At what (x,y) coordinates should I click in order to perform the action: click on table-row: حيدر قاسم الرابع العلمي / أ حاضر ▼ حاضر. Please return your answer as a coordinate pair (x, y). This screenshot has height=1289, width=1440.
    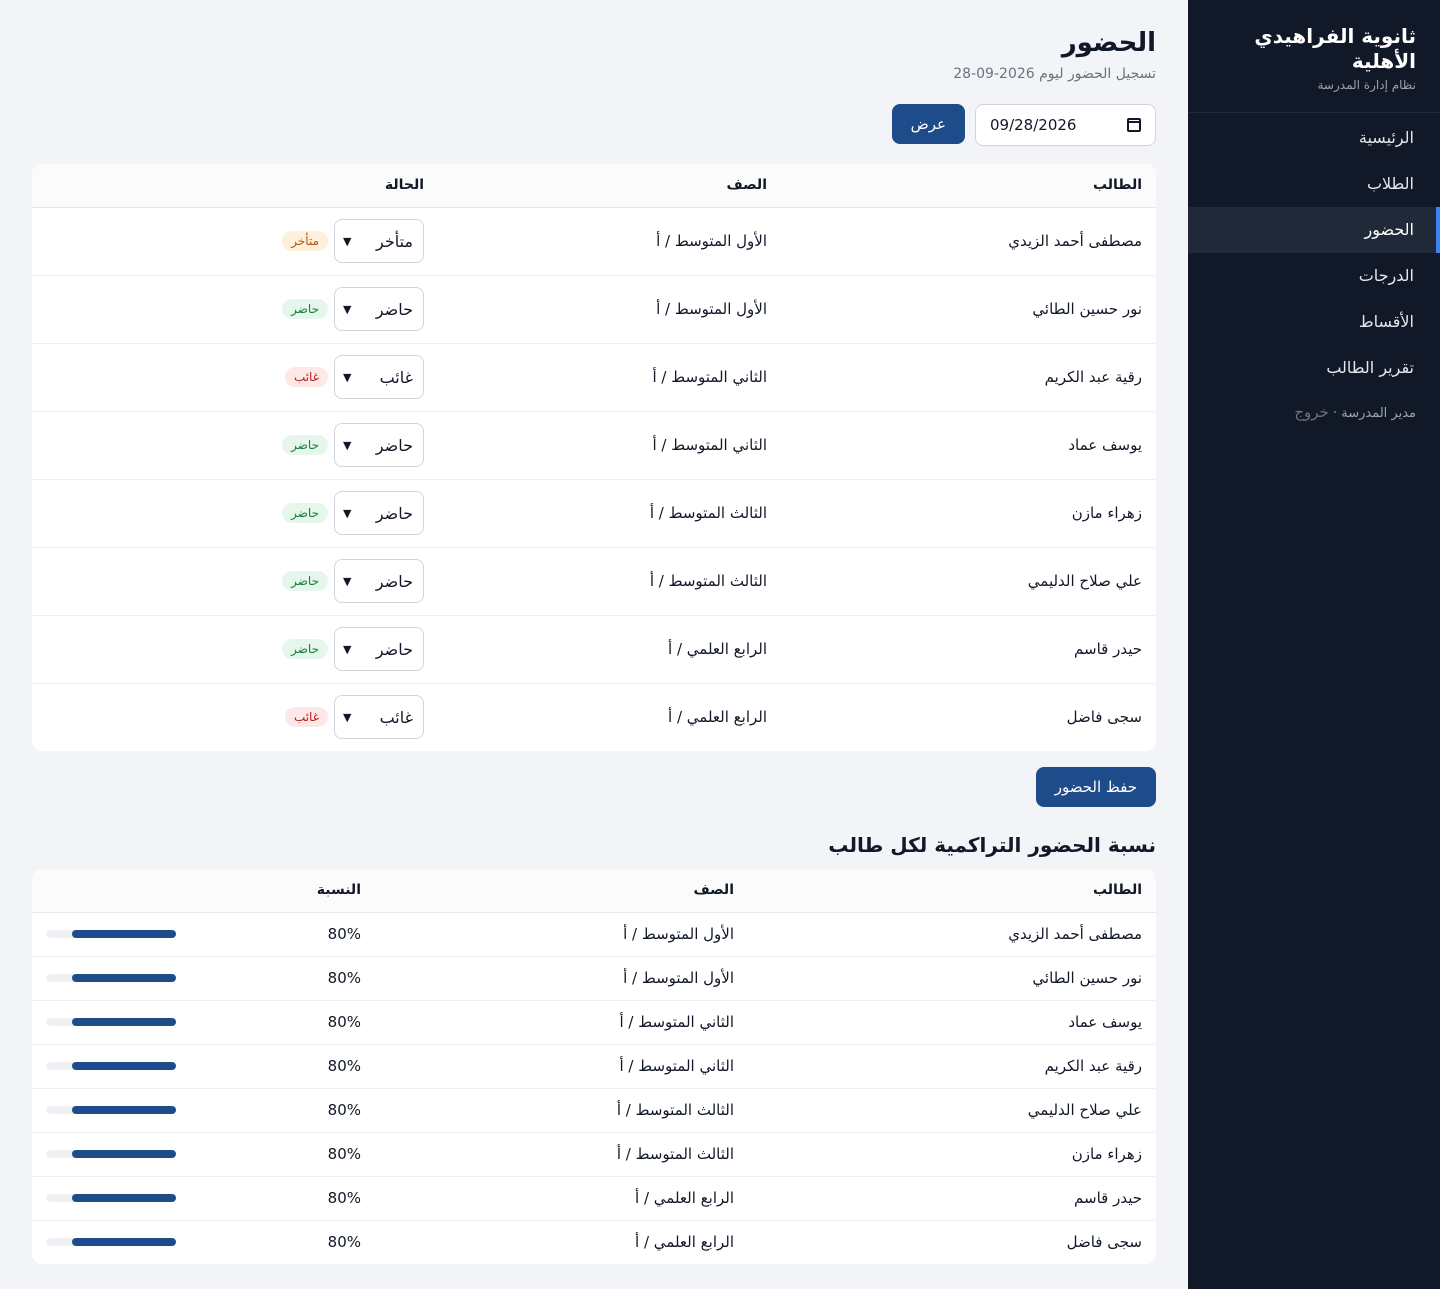
    Looking at the image, I should click on (594, 649).